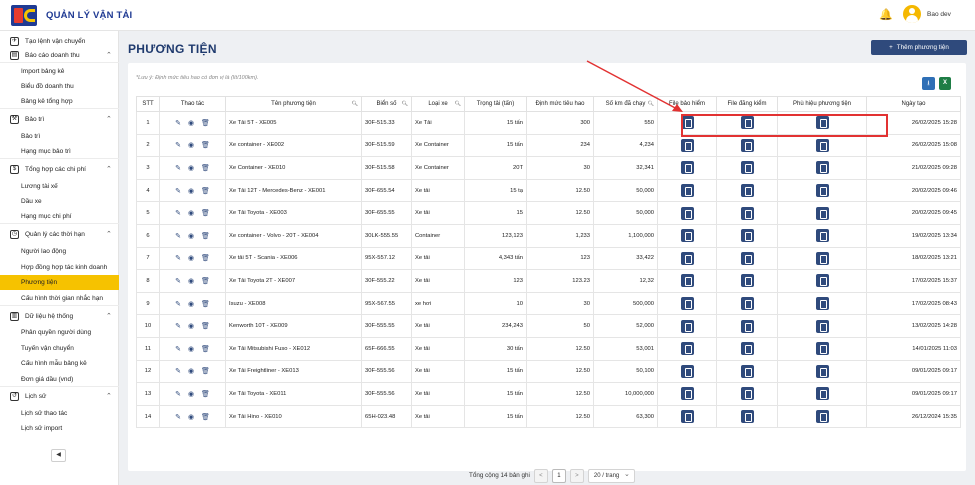  What do you see at coordinates (945, 83) in the screenshot?
I see `excel-export-icon: X` at bounding box center [945, 83].